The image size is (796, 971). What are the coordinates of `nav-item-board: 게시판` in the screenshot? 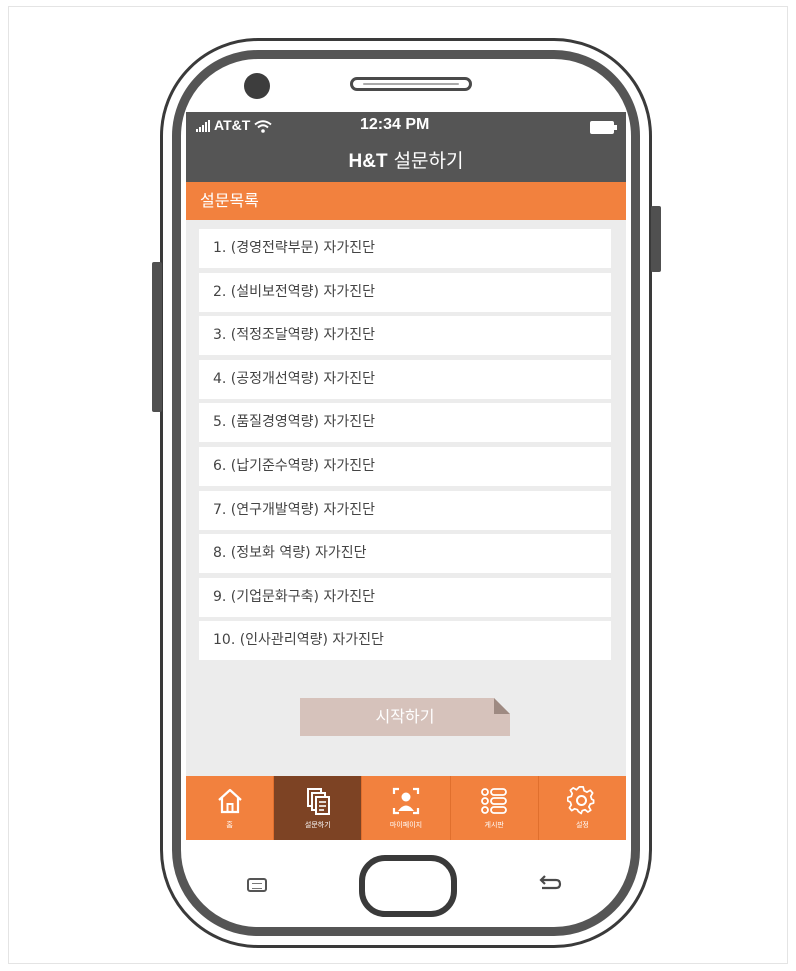 It's located at (495, 808).